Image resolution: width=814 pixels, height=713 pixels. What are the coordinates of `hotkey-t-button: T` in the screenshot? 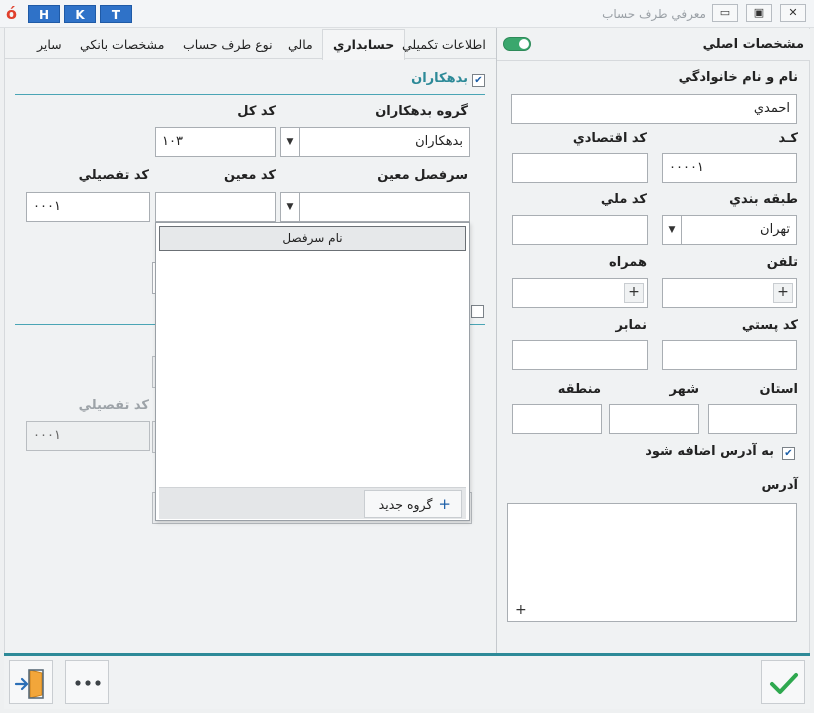 It's located at (116, 14).